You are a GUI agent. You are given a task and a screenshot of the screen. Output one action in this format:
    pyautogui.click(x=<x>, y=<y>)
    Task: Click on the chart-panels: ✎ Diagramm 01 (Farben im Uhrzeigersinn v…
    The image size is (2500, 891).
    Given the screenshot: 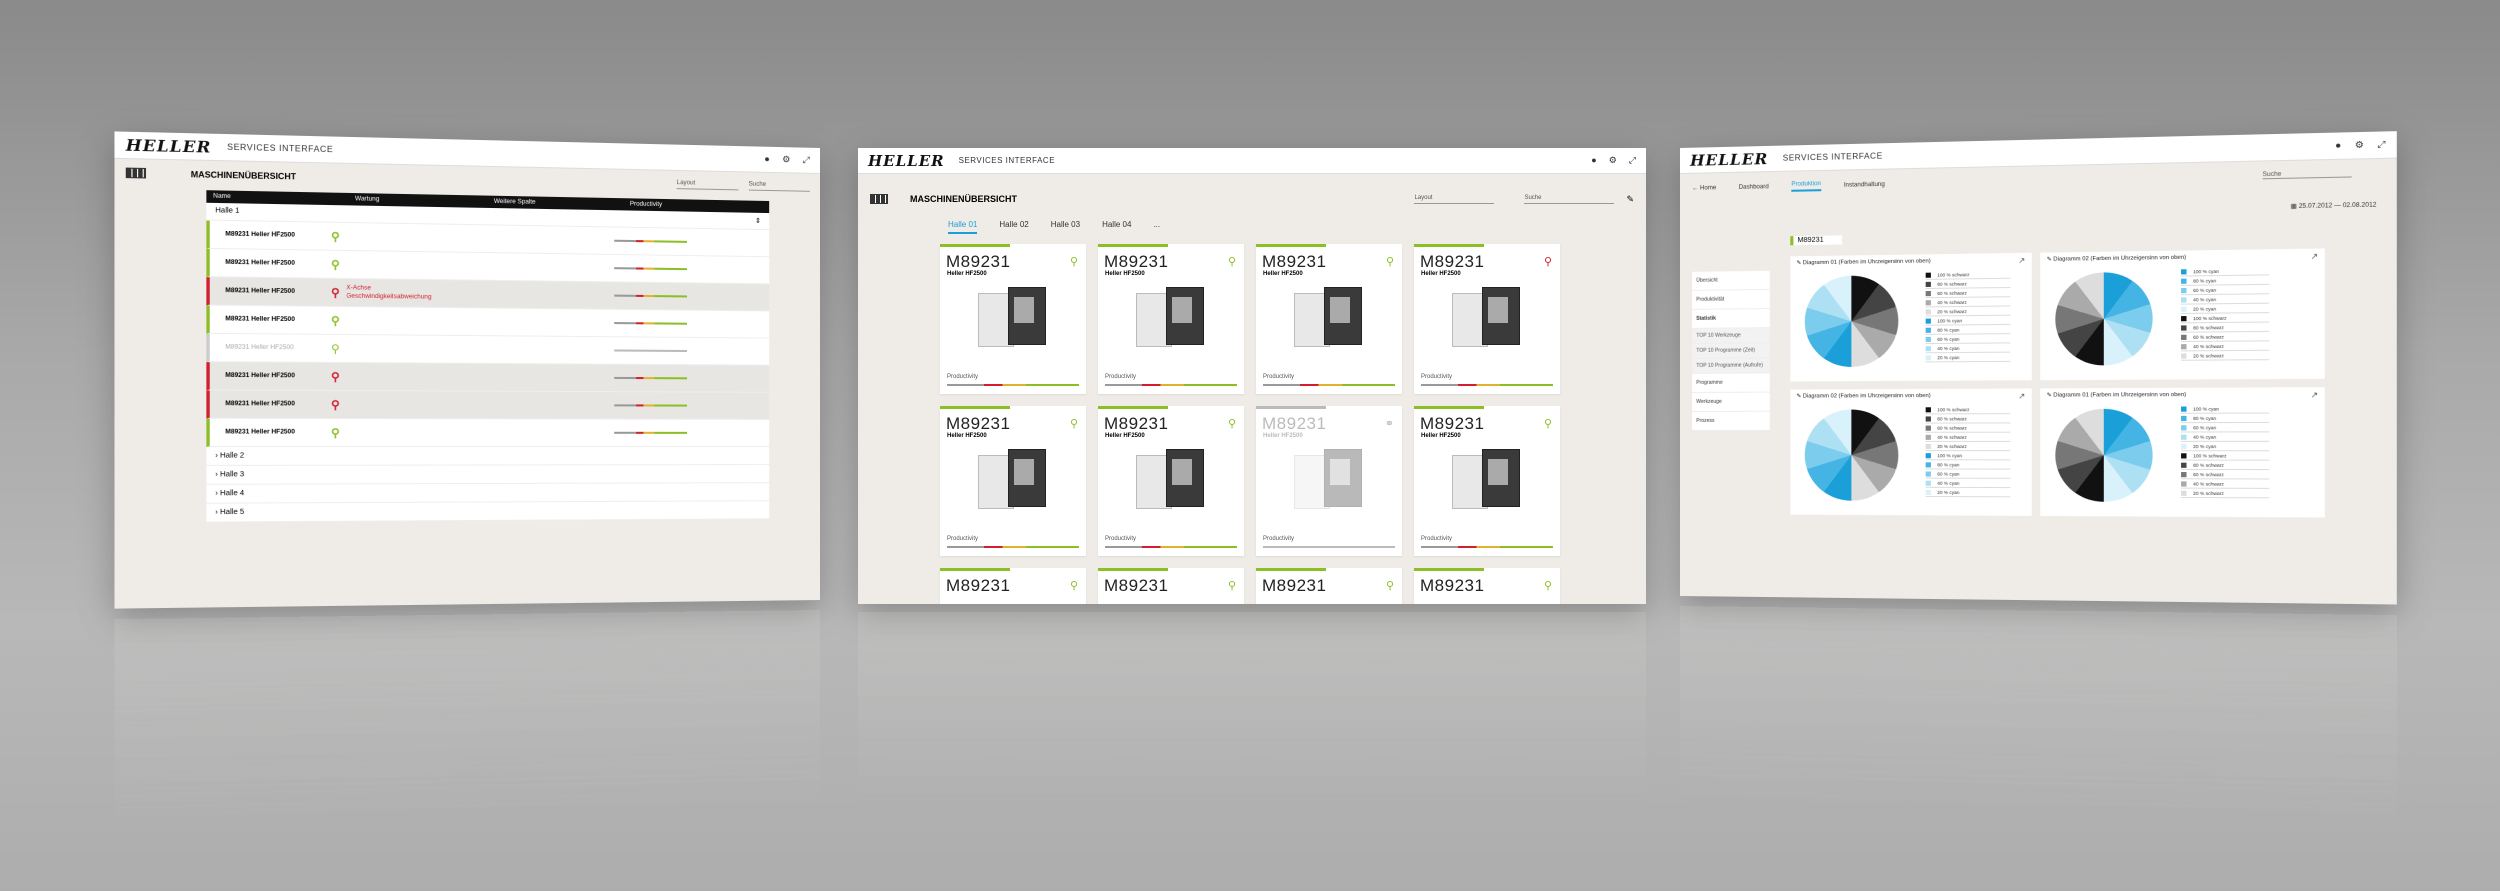 What is the action you would take?
    pyautogui.click(x=2057, y=383)
    